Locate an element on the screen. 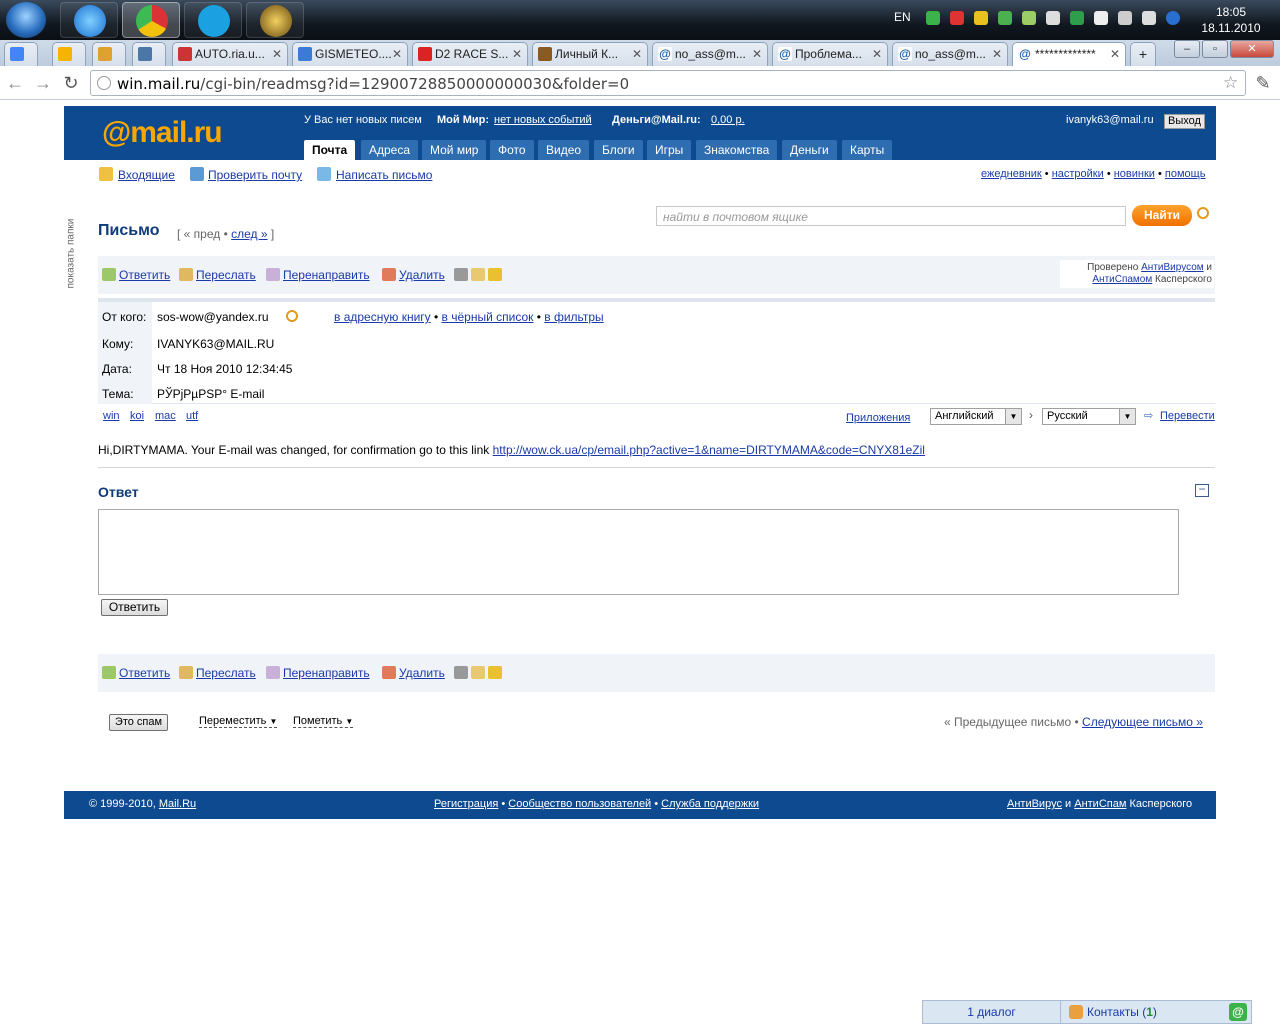 Image resolution: width=1280 pixels, height=1024 pixels. settings-link: настройки is located at coordinates (1078, 174).